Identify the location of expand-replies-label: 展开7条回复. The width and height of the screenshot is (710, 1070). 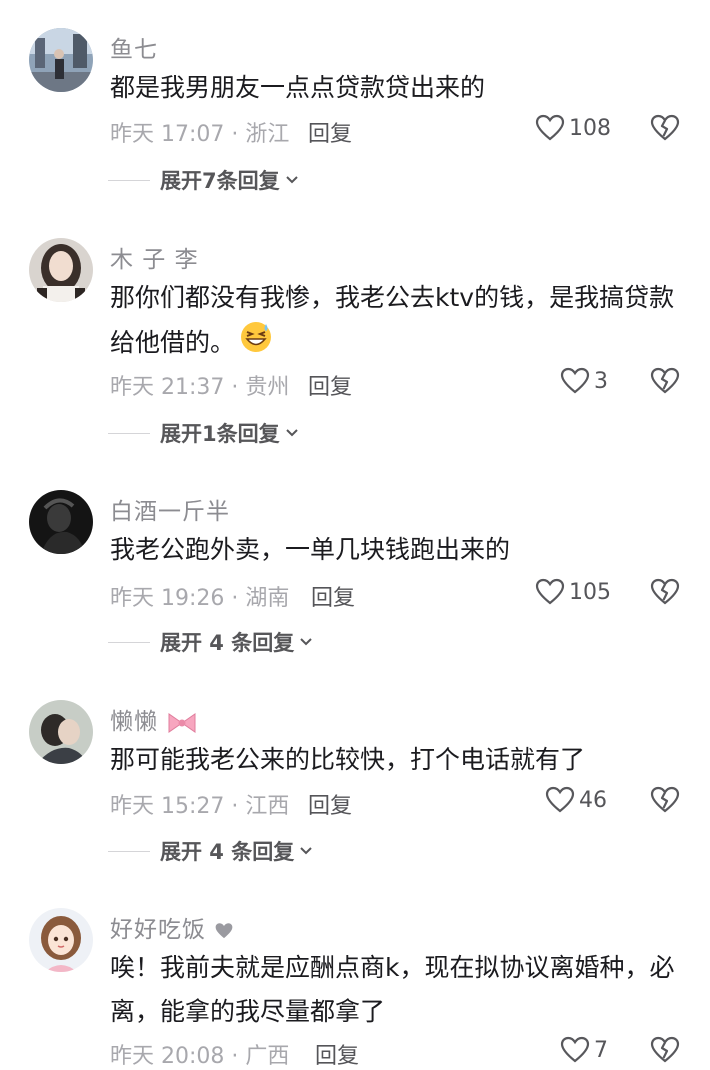
(220, 181).